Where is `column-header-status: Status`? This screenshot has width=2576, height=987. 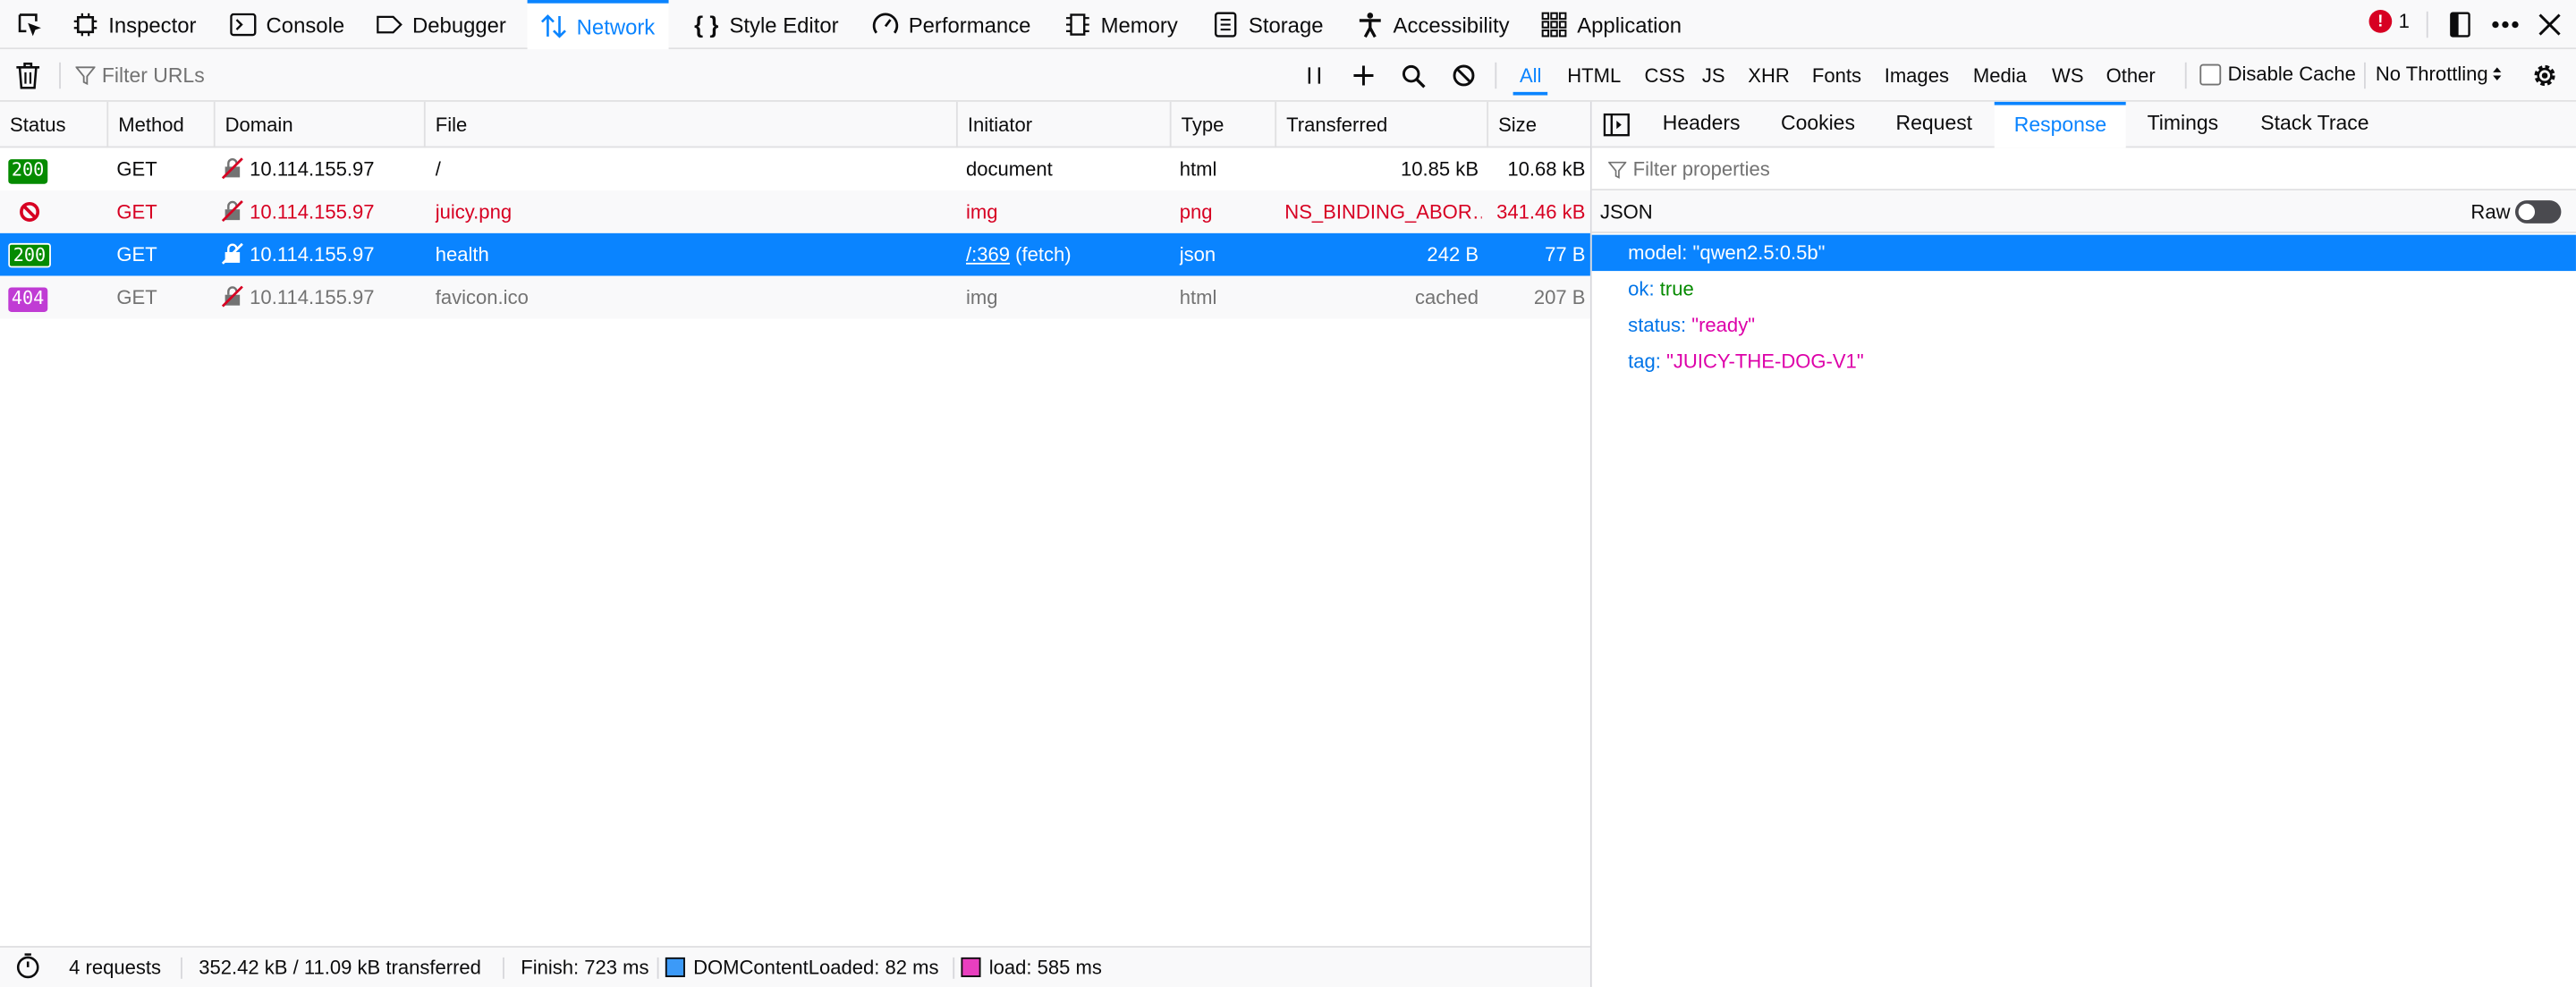
column-header-status: Status is located at coordinates (53, 125).